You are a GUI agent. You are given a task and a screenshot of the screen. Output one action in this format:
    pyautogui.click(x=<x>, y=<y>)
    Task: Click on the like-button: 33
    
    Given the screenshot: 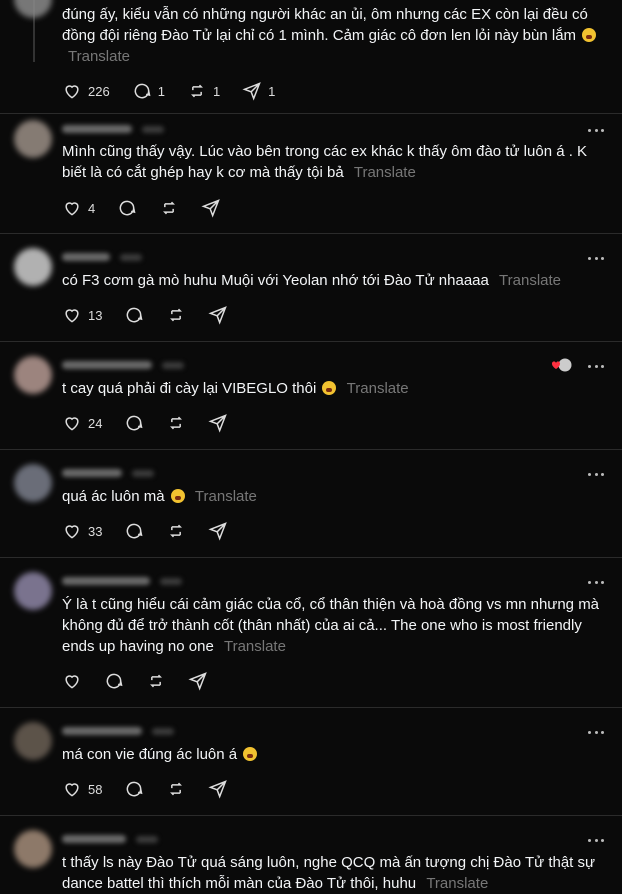 What is the action you would take?
    pyautogui.click(x=82, y=531)
    